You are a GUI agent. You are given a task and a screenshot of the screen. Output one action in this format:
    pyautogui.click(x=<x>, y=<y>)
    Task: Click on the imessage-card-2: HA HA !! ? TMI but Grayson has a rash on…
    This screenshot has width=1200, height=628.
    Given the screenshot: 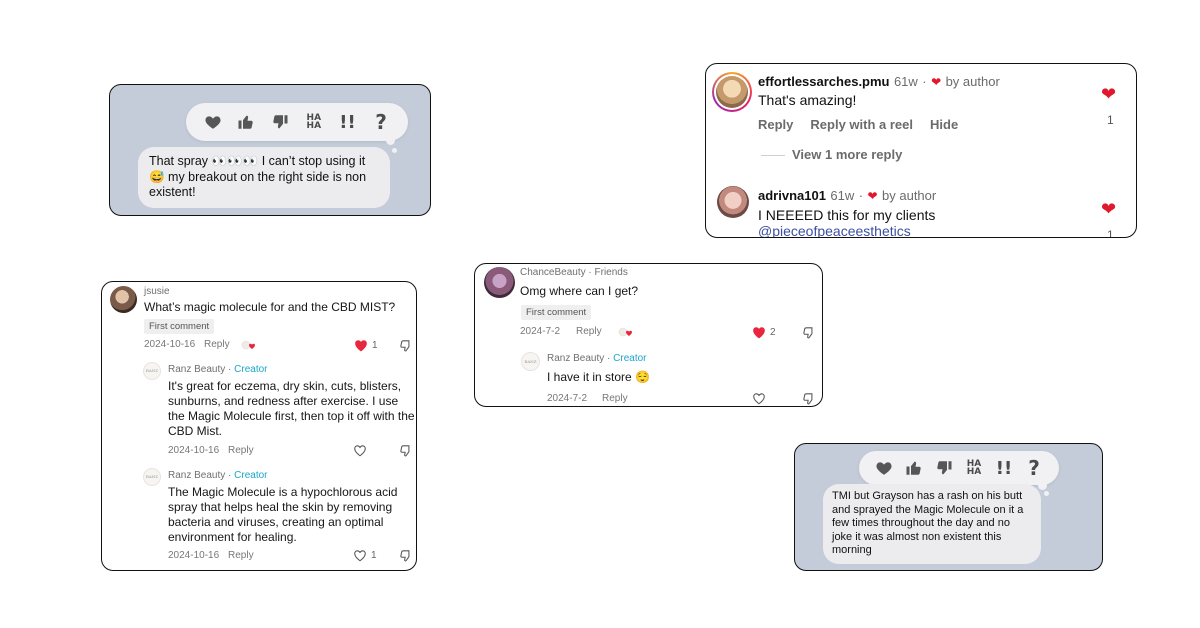 What is the action you would take?
    pyautogui.click(x=948, y=507)
    